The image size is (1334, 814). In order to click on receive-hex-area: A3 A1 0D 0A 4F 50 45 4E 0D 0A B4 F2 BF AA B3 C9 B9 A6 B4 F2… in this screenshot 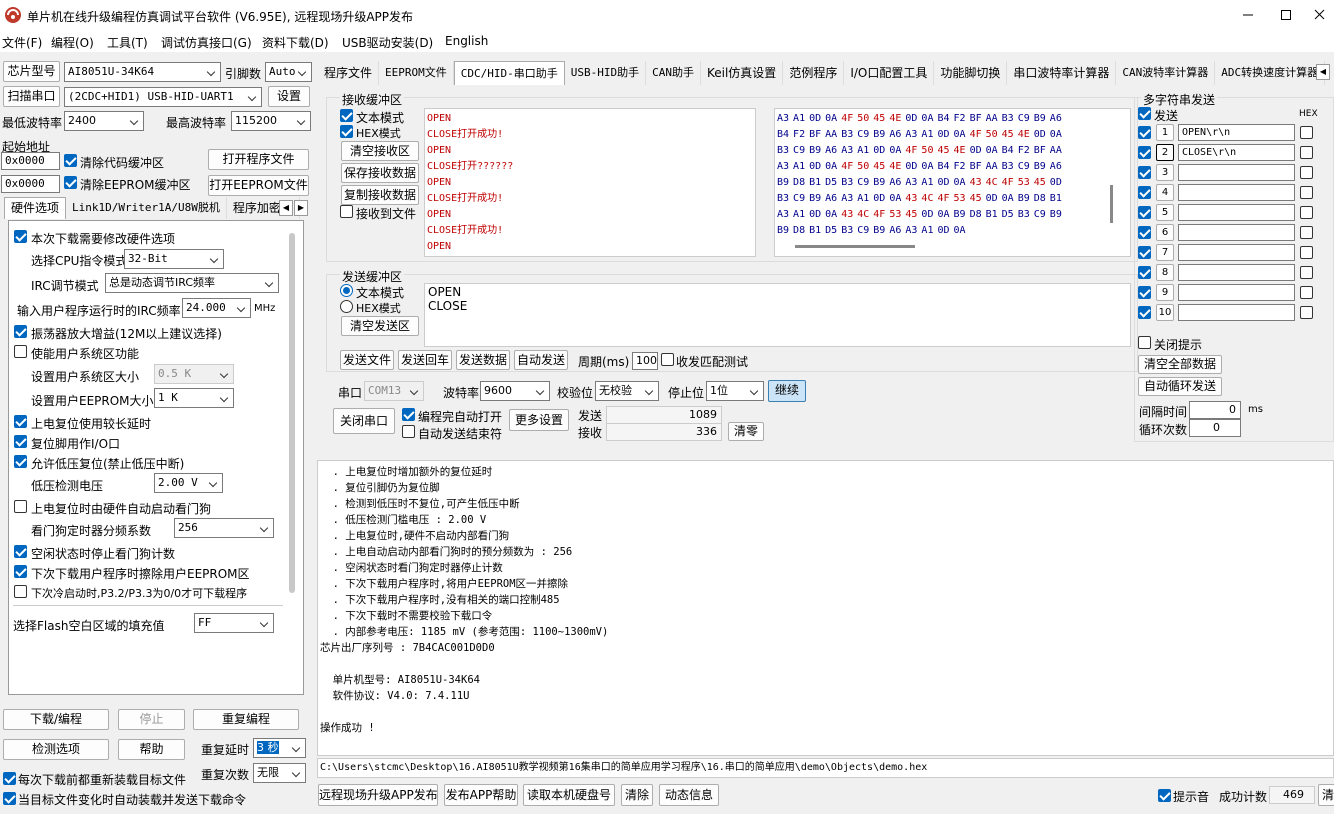, I will do `click(952, 182)`.